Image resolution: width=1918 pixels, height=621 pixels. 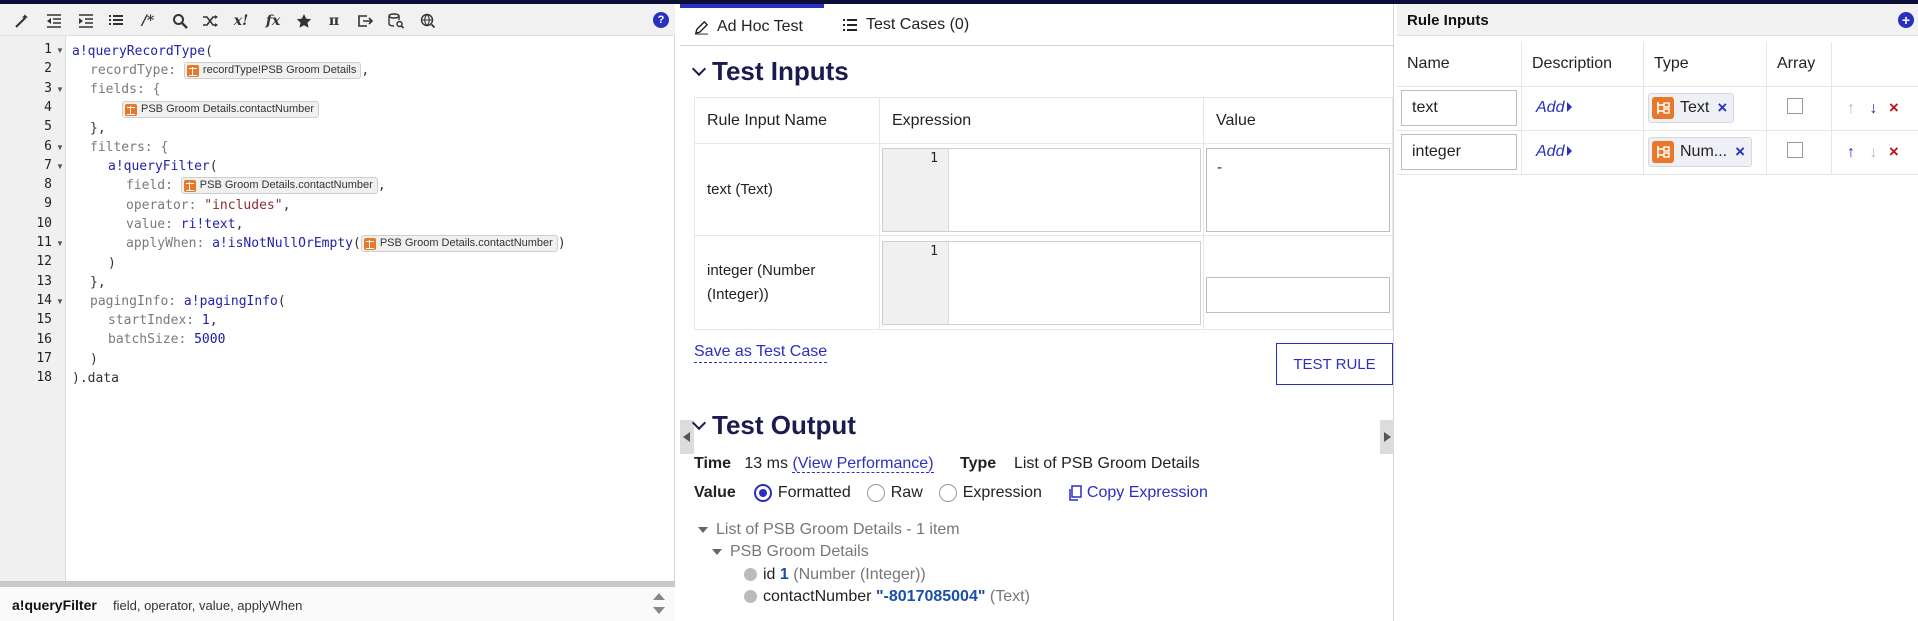 What do you see at coordinates (54, 21) in the screenshot?
I see `outdent-icon` at bounding box center [54, 21].